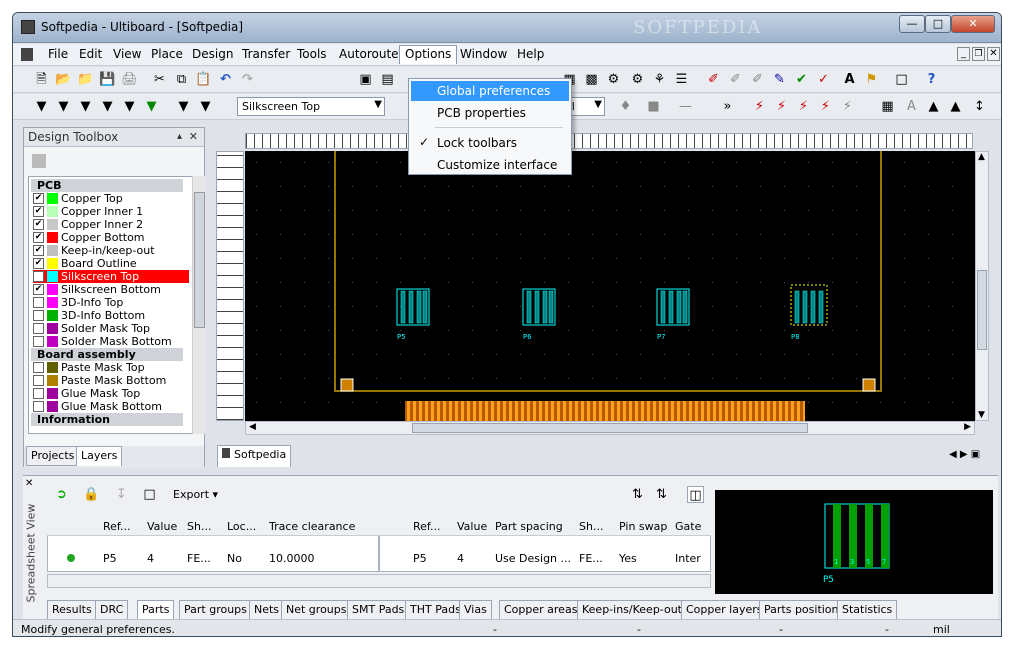 The width and height of the screenshot is (1023, 661). What do you see at coordinates (127, 54) in the screenshot?
I see `menu-view: View` at bounding box center [127, 54].